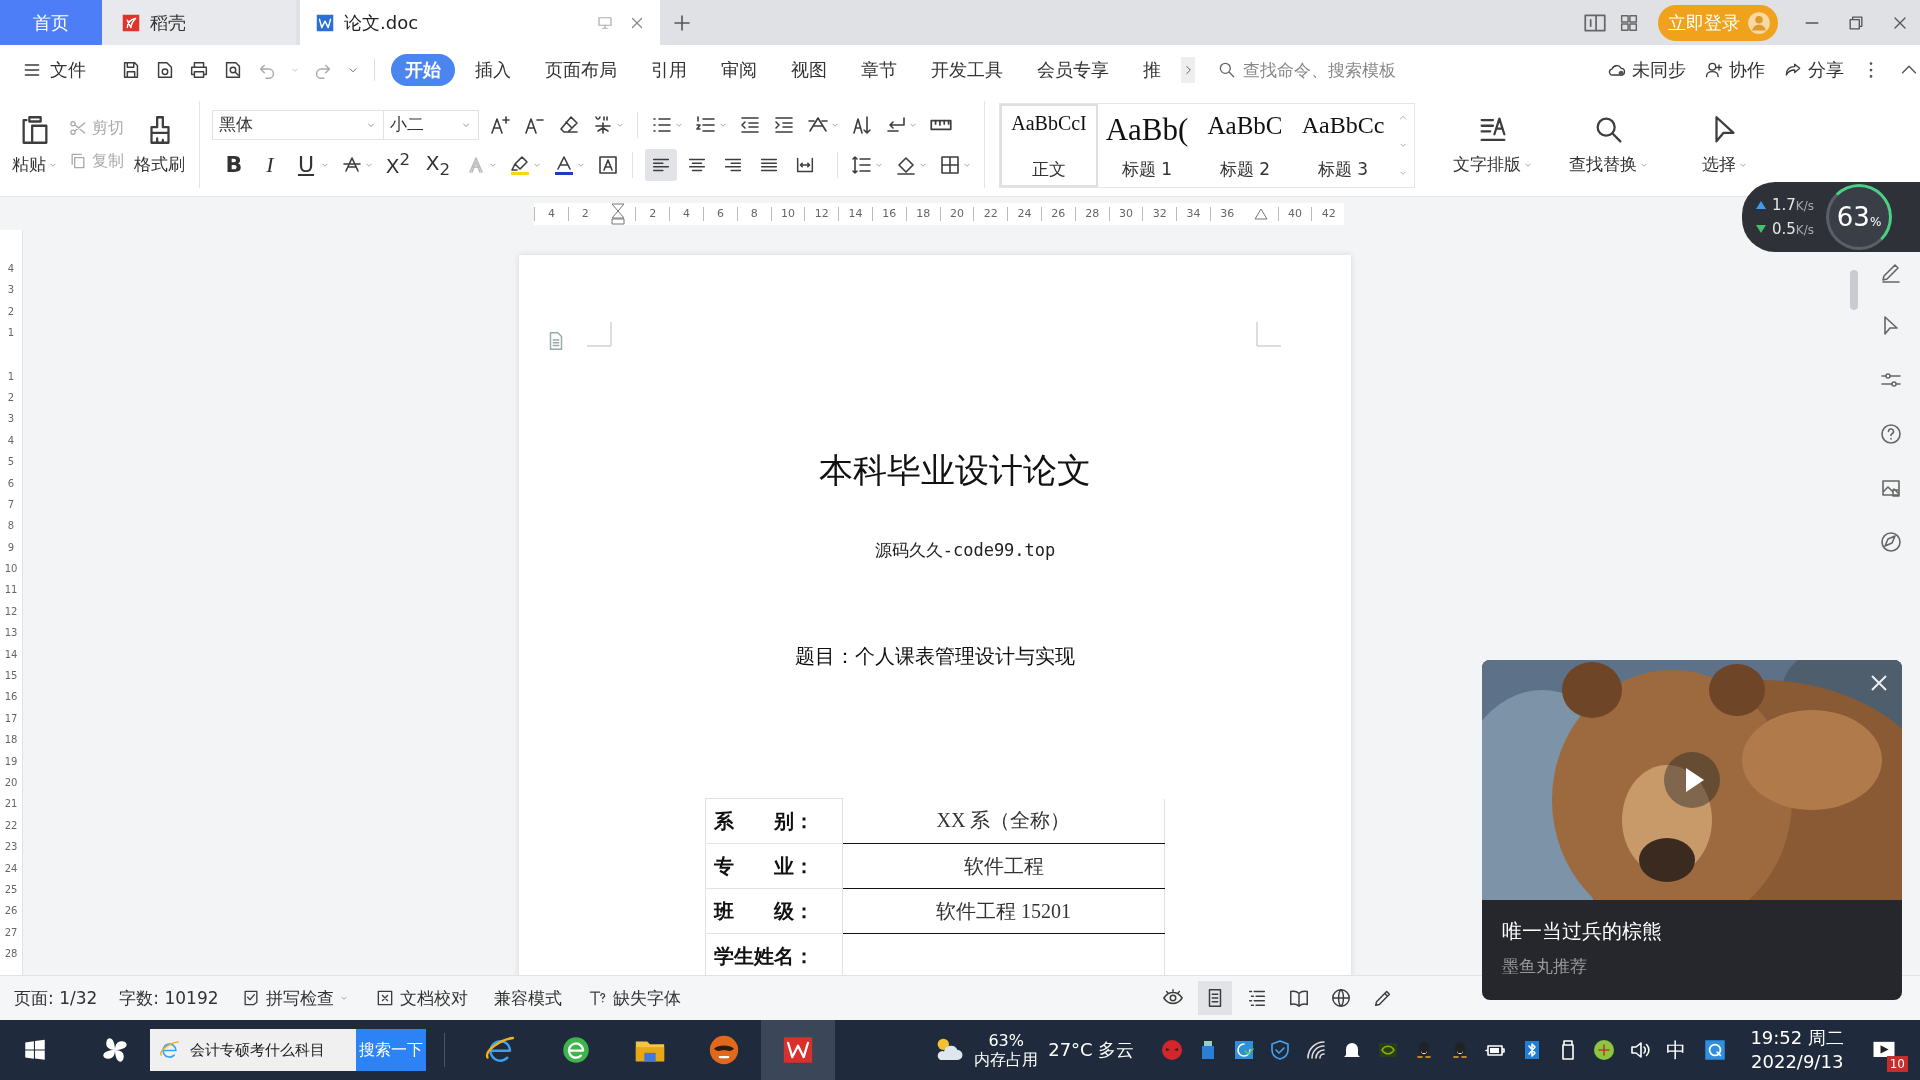 This screenshot has width=1920, height=1080. What do you see at coordinates (686, 213) in the screenshot?
I see `ruler-number: 4` at bounding box center [686, 213].